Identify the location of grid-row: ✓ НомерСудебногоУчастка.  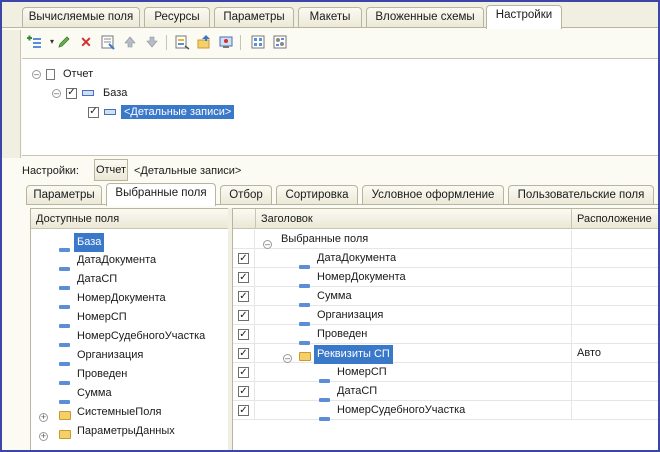
(445, 411).